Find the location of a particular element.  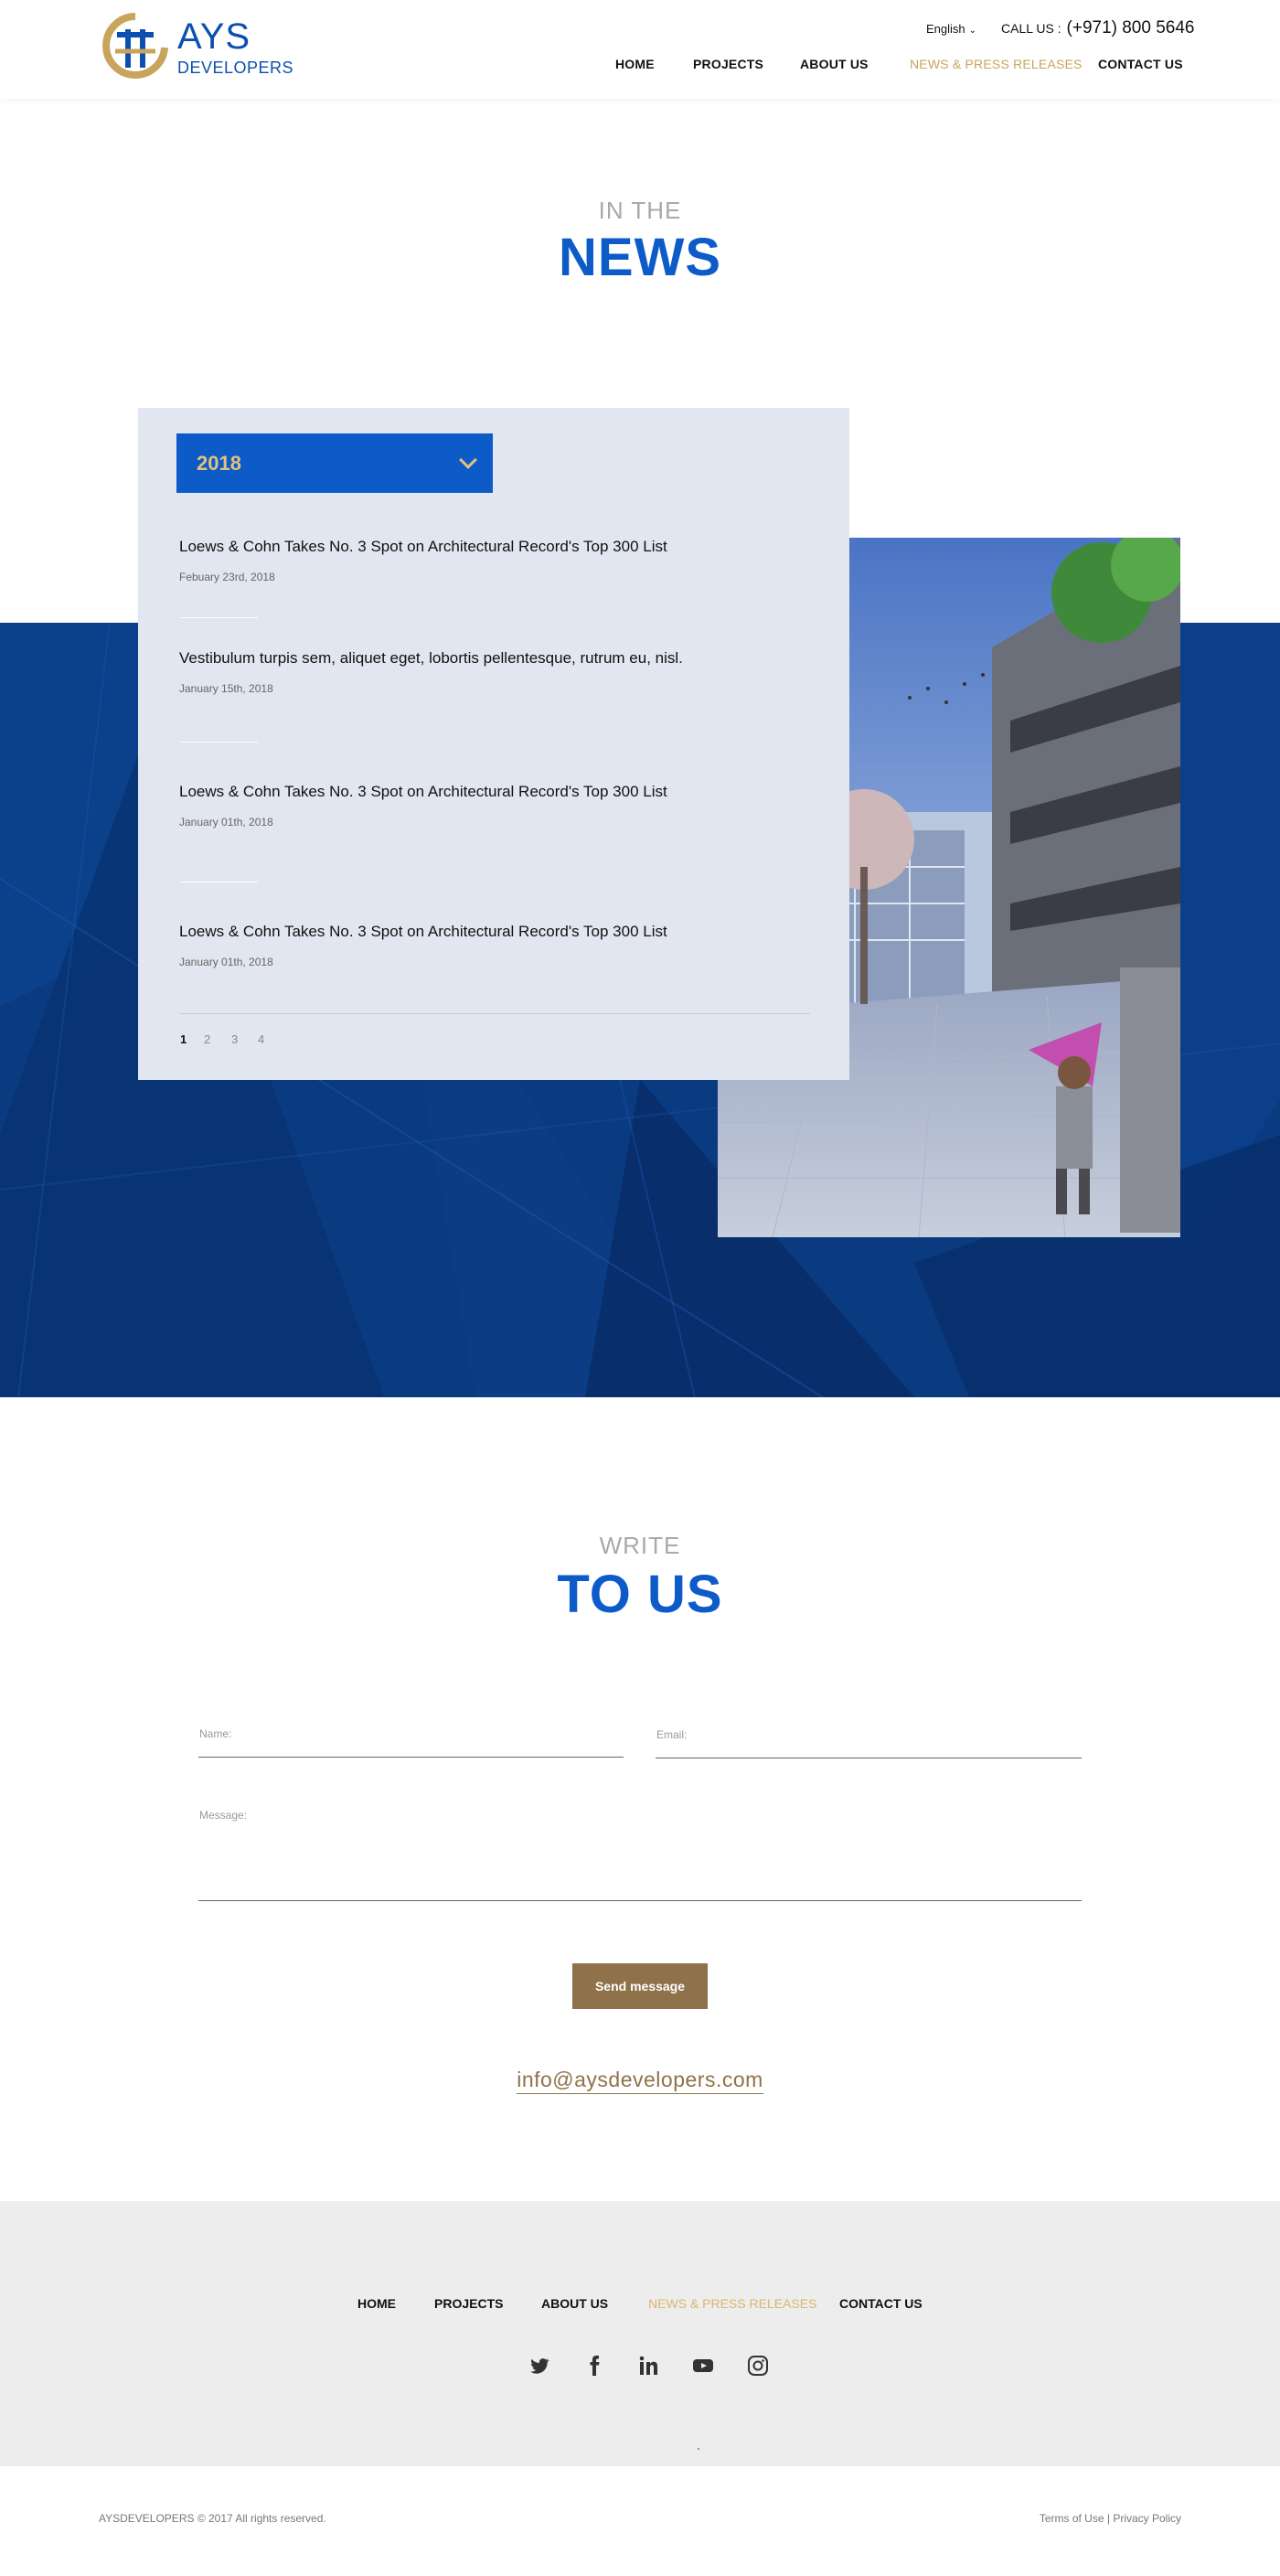

logo-wordmark: AYS is located at coordinates (214, 36).